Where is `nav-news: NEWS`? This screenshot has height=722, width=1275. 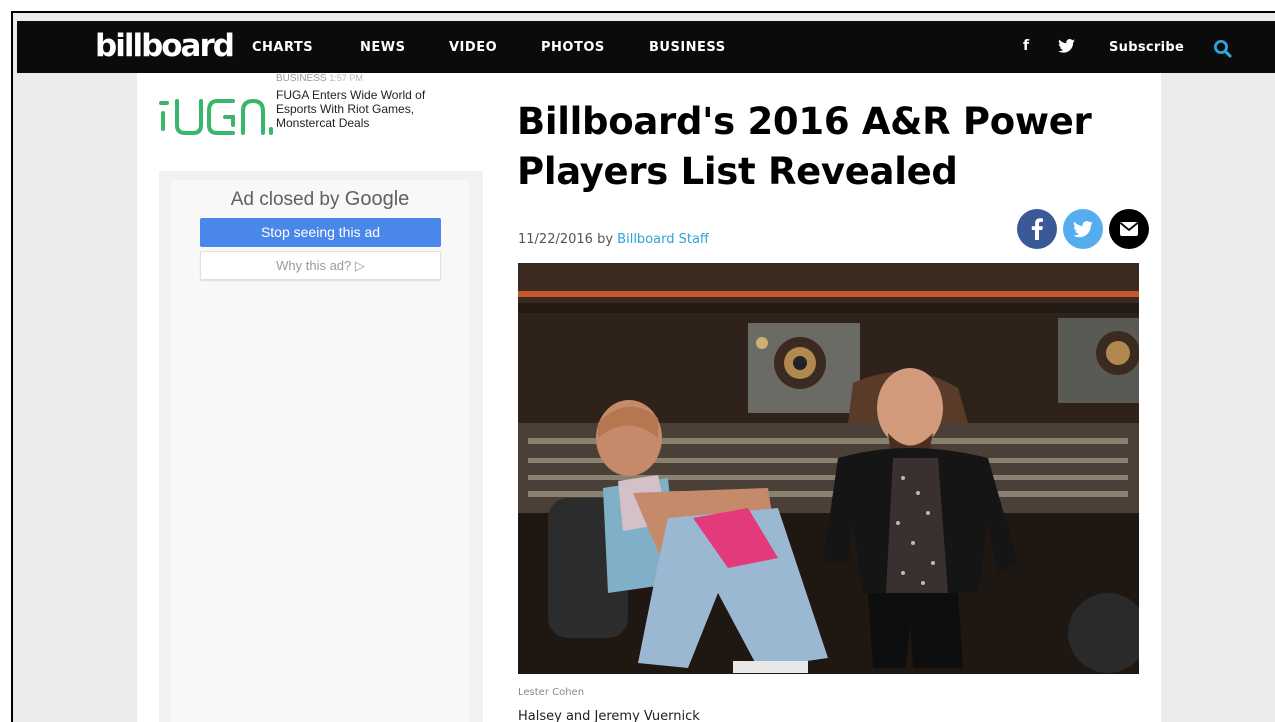 nav-news: NEWS is located at coordinates (382, 47).